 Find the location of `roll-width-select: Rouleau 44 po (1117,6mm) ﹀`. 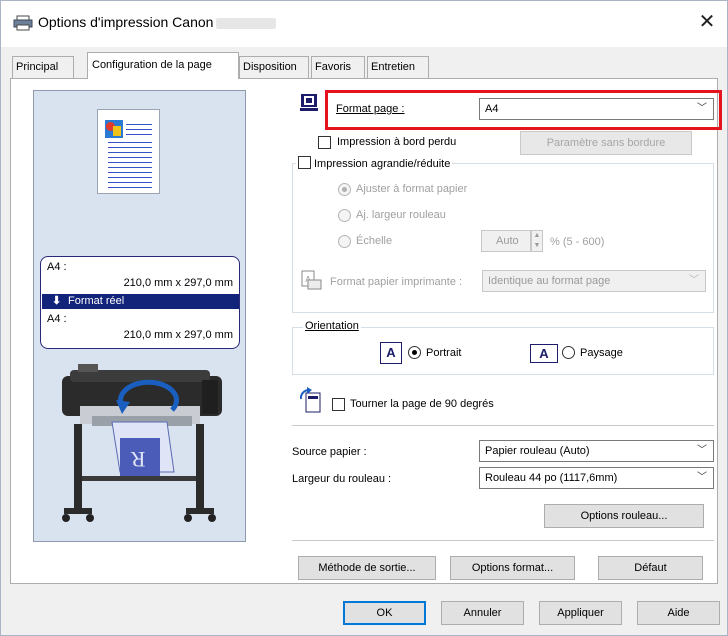

roll-width-select: Rouleau 44 po (1117,6mm) ﹀ is located at coordinates (596, 478).